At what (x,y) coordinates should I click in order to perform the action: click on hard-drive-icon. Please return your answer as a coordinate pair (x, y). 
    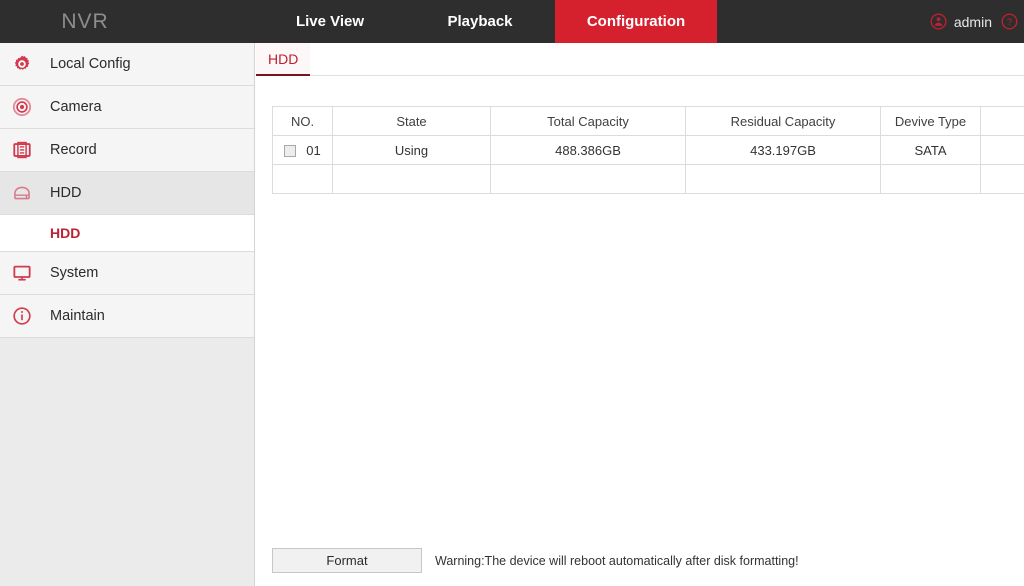
    Looking at the image, I should click on (22, 193).